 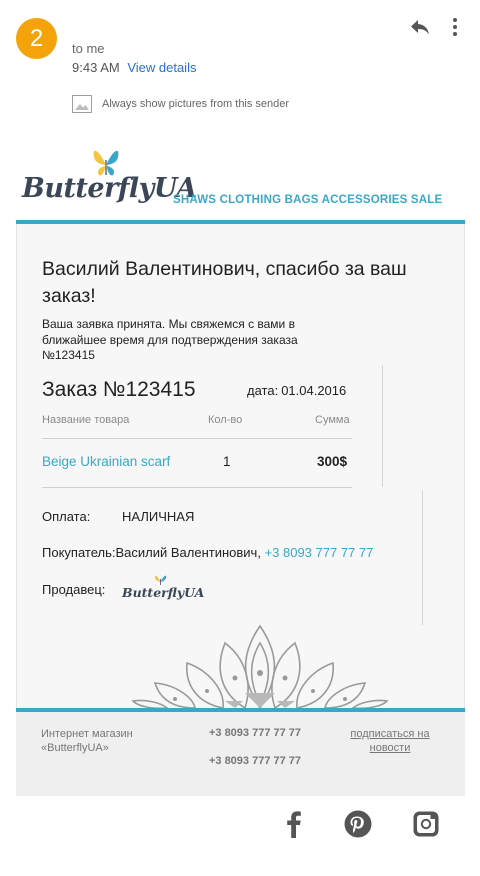 I want to click on instagram-icon, so click(x=426, y=824).